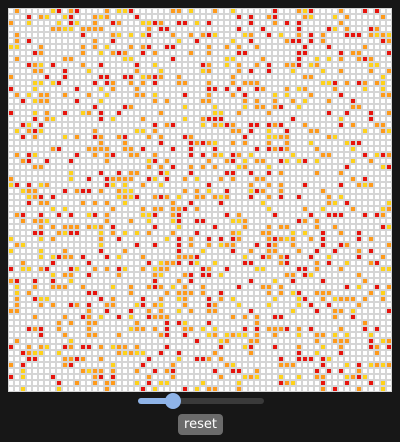 The height and width of the screenshot is (442, 400). I want to click on speed-slider, so click(201, 401).